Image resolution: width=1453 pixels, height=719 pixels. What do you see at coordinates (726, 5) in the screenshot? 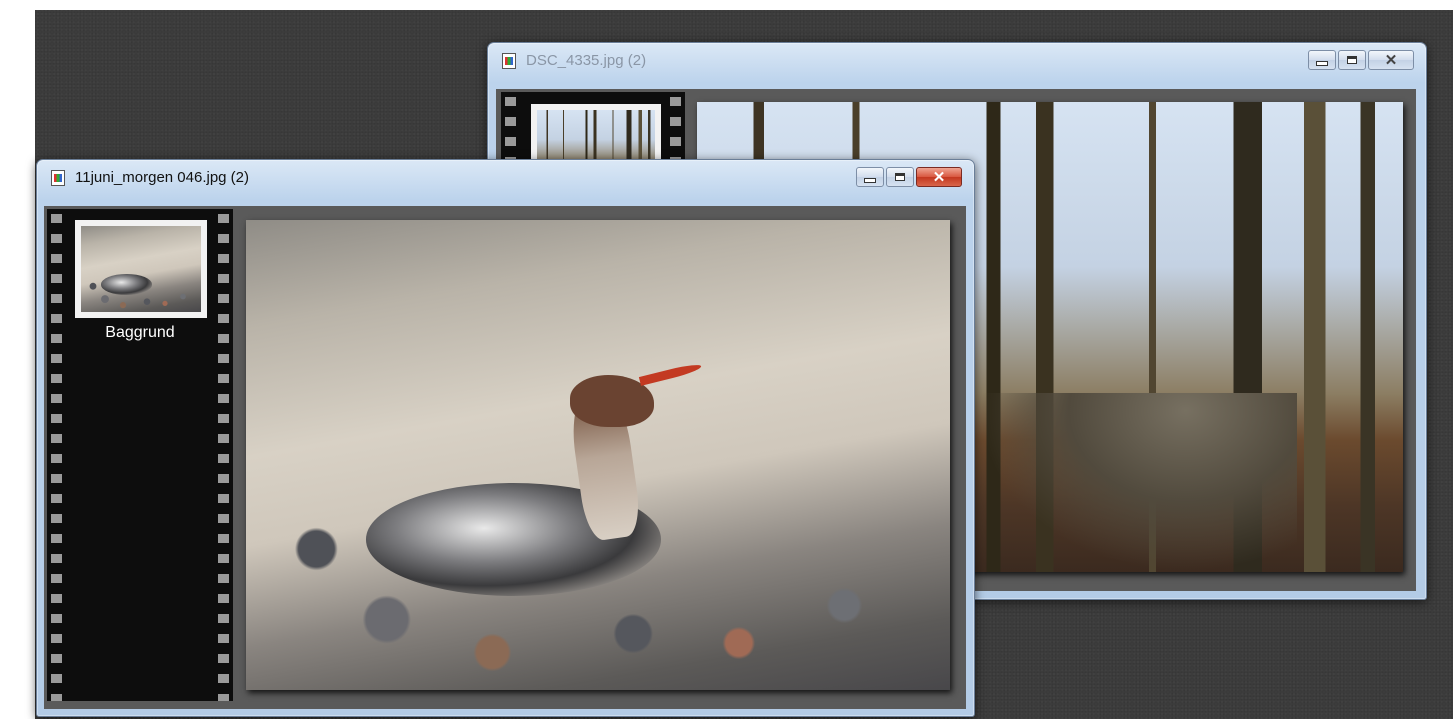
I see `top-edge` at bounding box center [726, 5].